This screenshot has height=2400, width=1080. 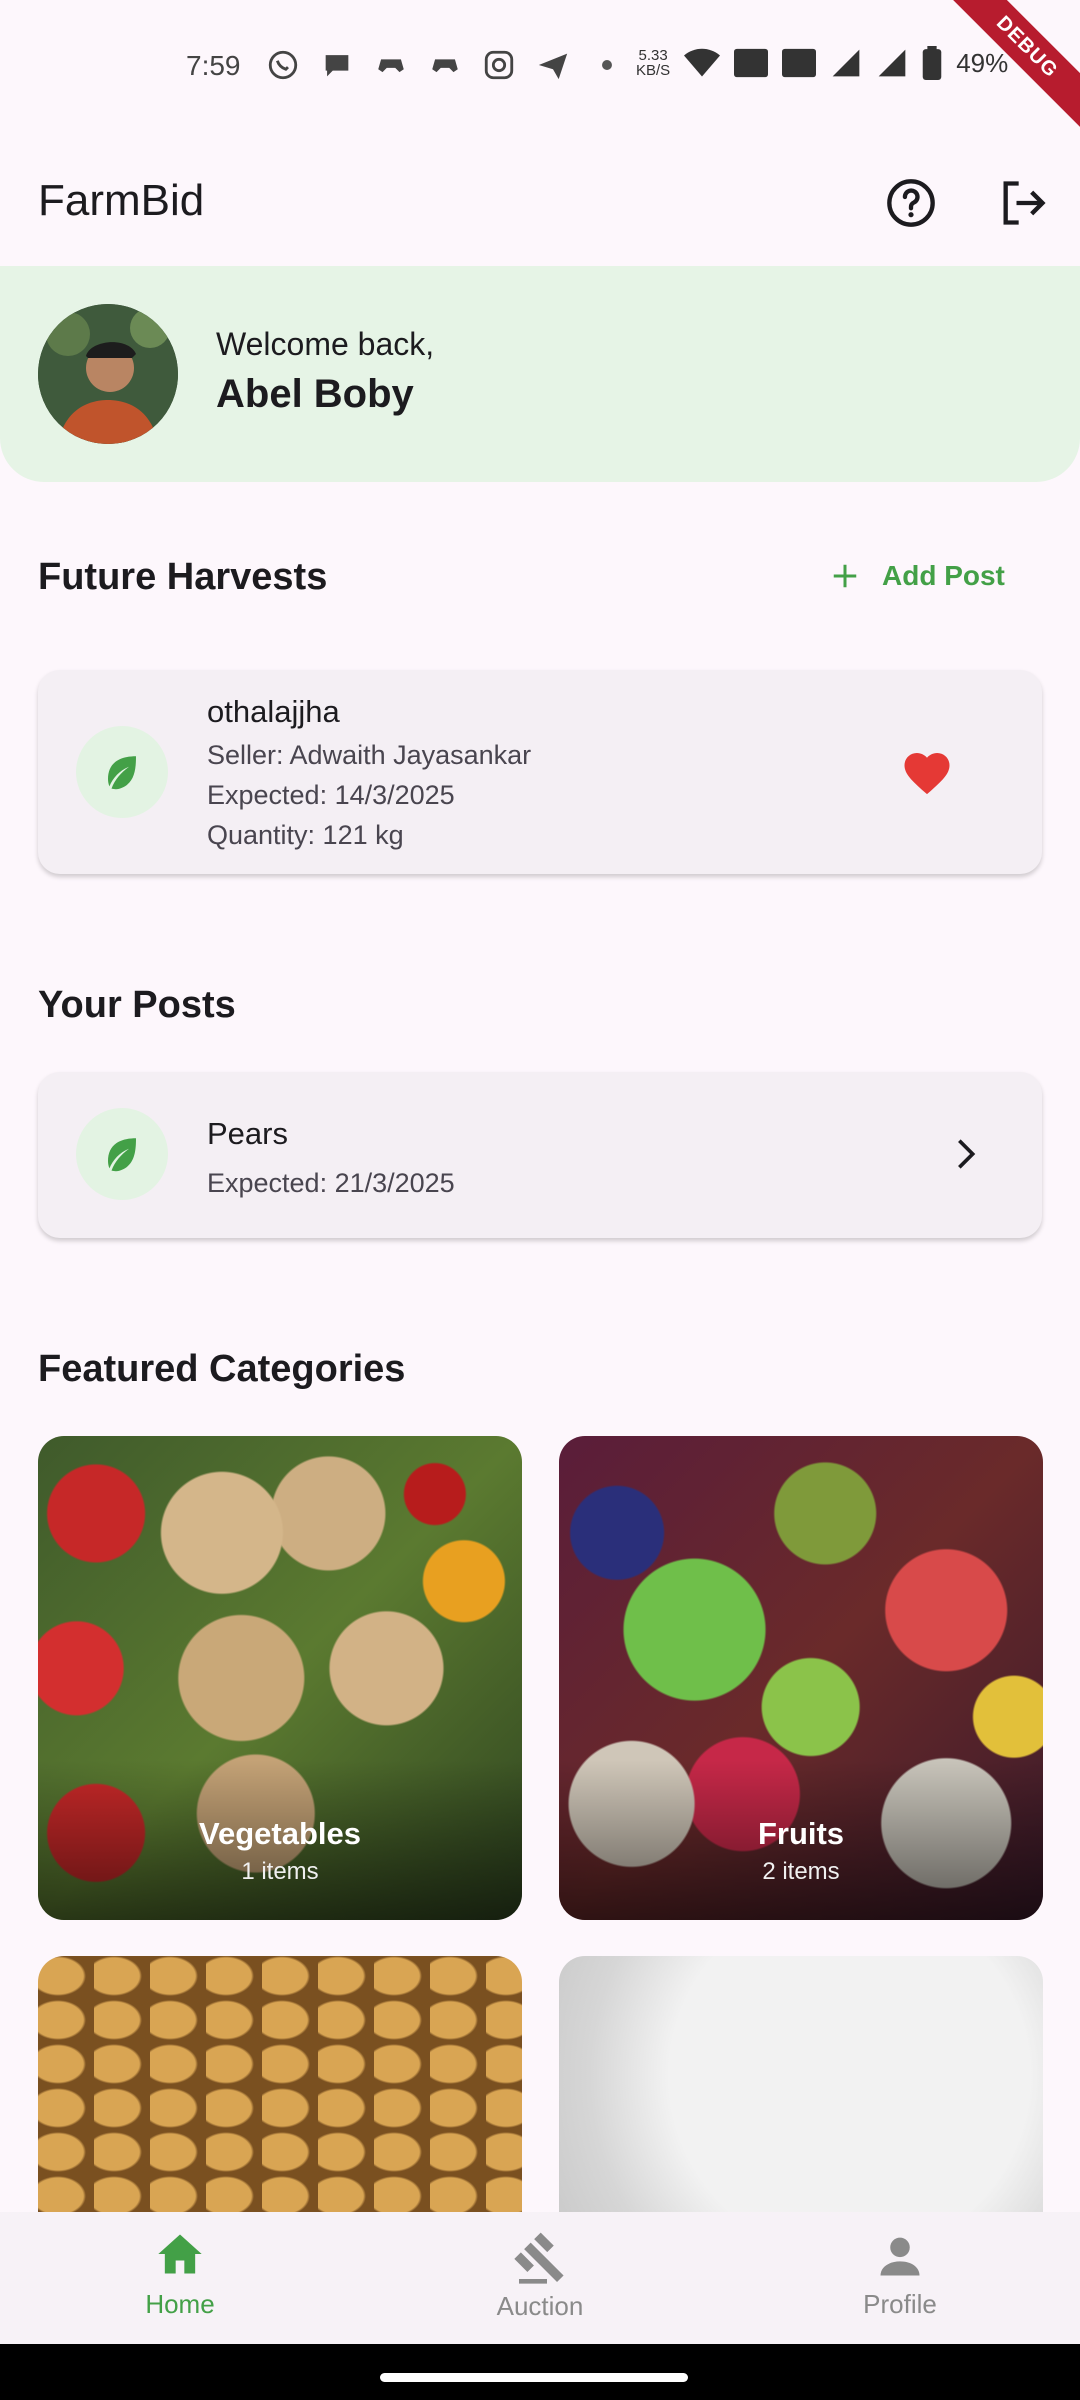 I want to click on vowifi-icon, so click(x=751, y=63).